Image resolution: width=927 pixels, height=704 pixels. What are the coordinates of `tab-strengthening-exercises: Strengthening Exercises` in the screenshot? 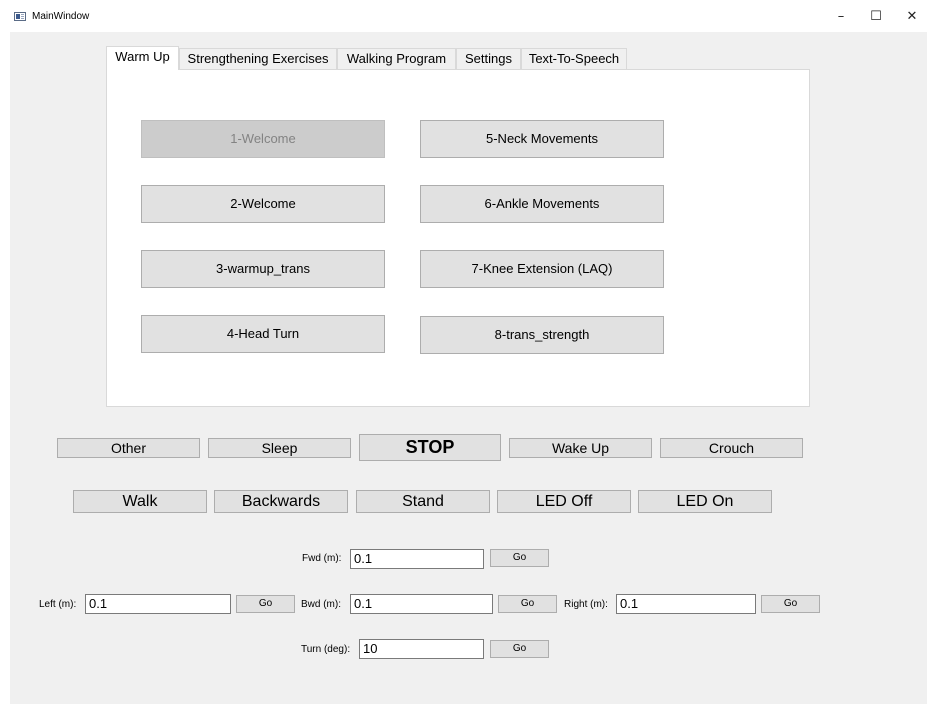 It's located at (258, 59).